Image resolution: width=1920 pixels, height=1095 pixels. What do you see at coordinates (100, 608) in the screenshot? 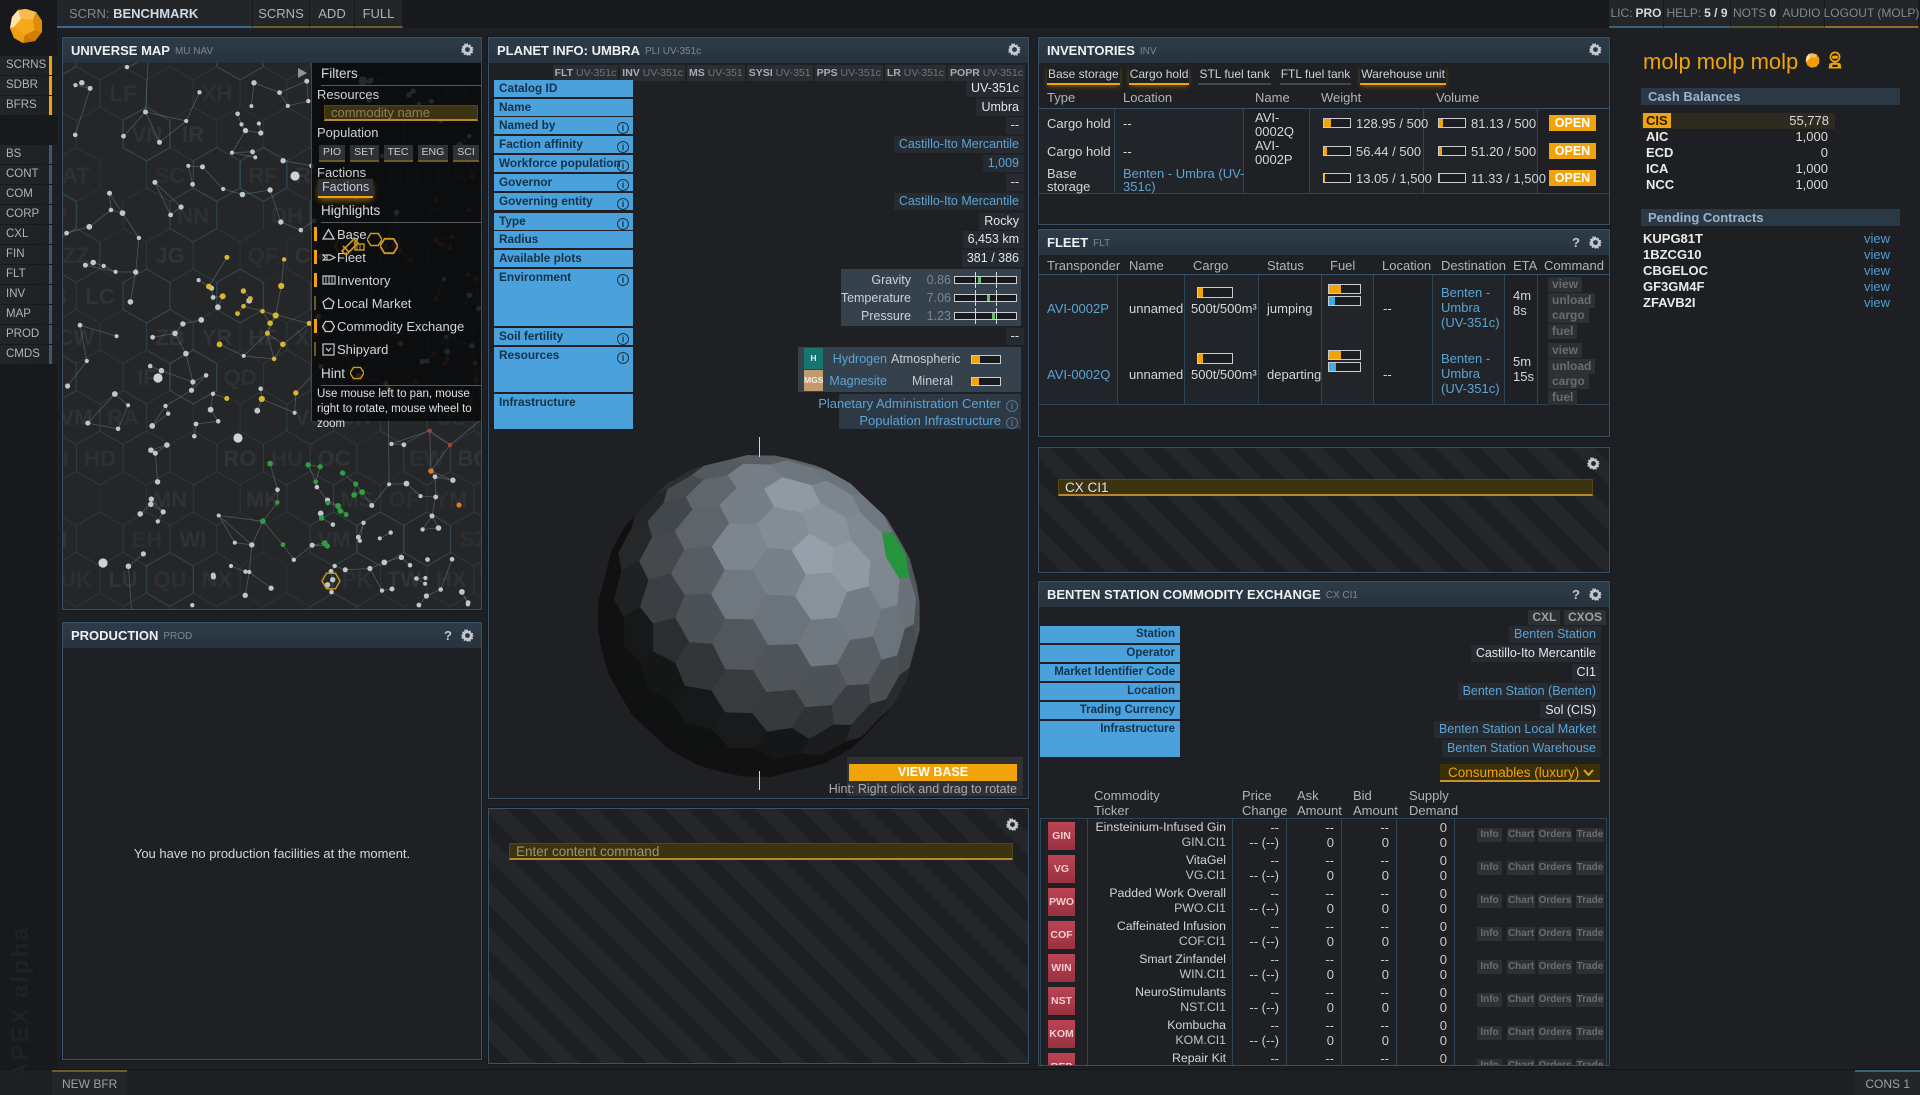
I see `svg-text: XR` at bounding box center [100, 608].